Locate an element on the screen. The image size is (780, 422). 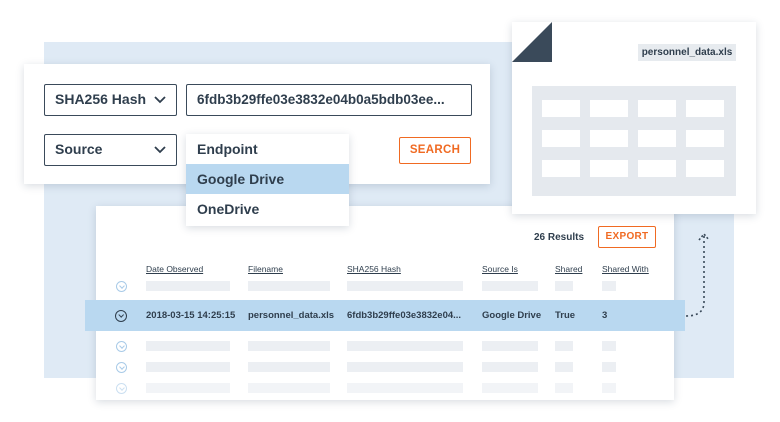
dotted-arrow-up-icon is located at coordinates (697, 274).